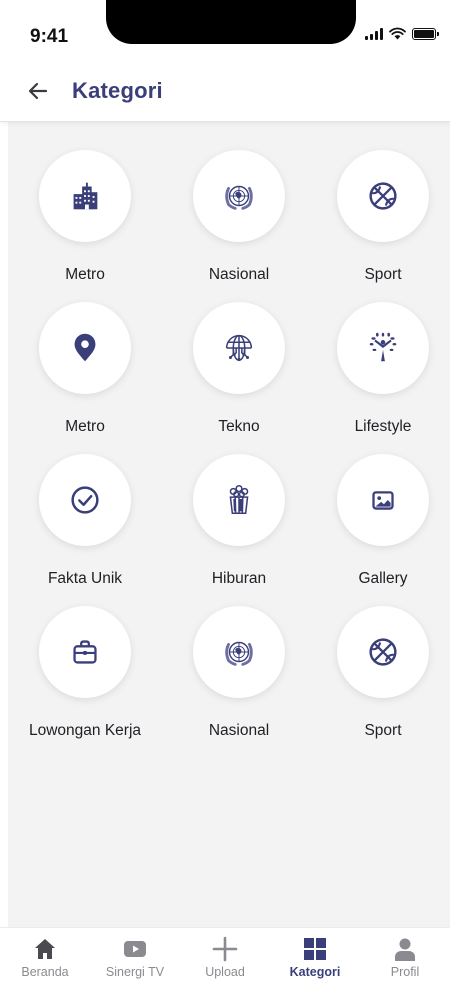 Image resolution: width=450 pixels, height=989 pixels. I want to click on category-item-nasional-2: Nasional, so click(239, 682).